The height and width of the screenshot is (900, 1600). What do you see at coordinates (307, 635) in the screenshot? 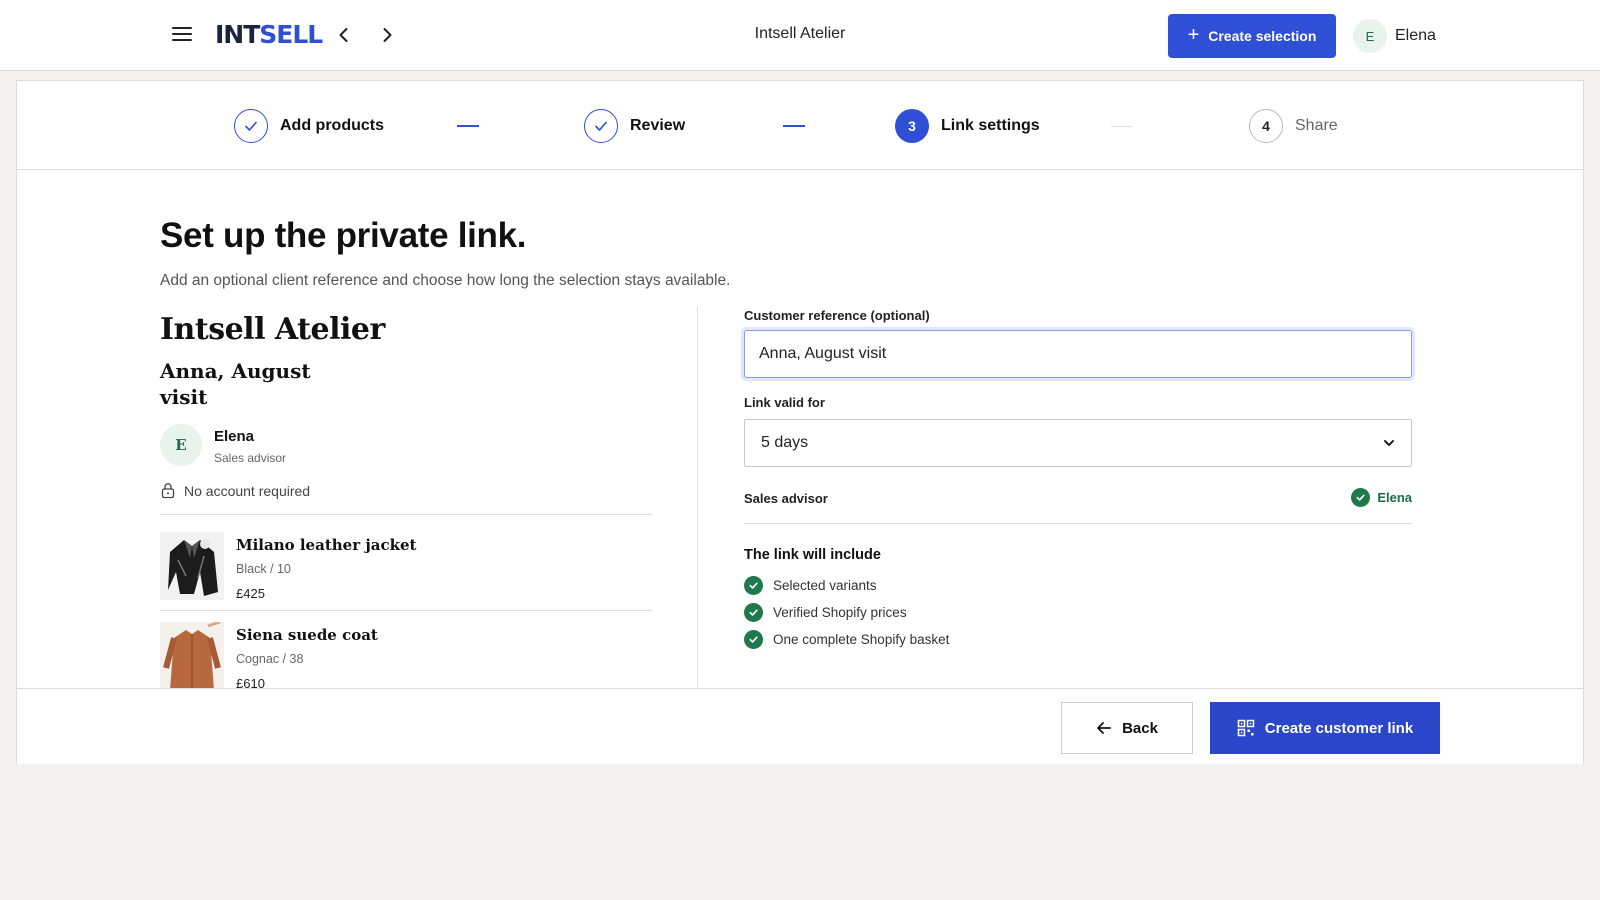
I see `product-name: Siena suede coat` at bounding box center [307, 635].